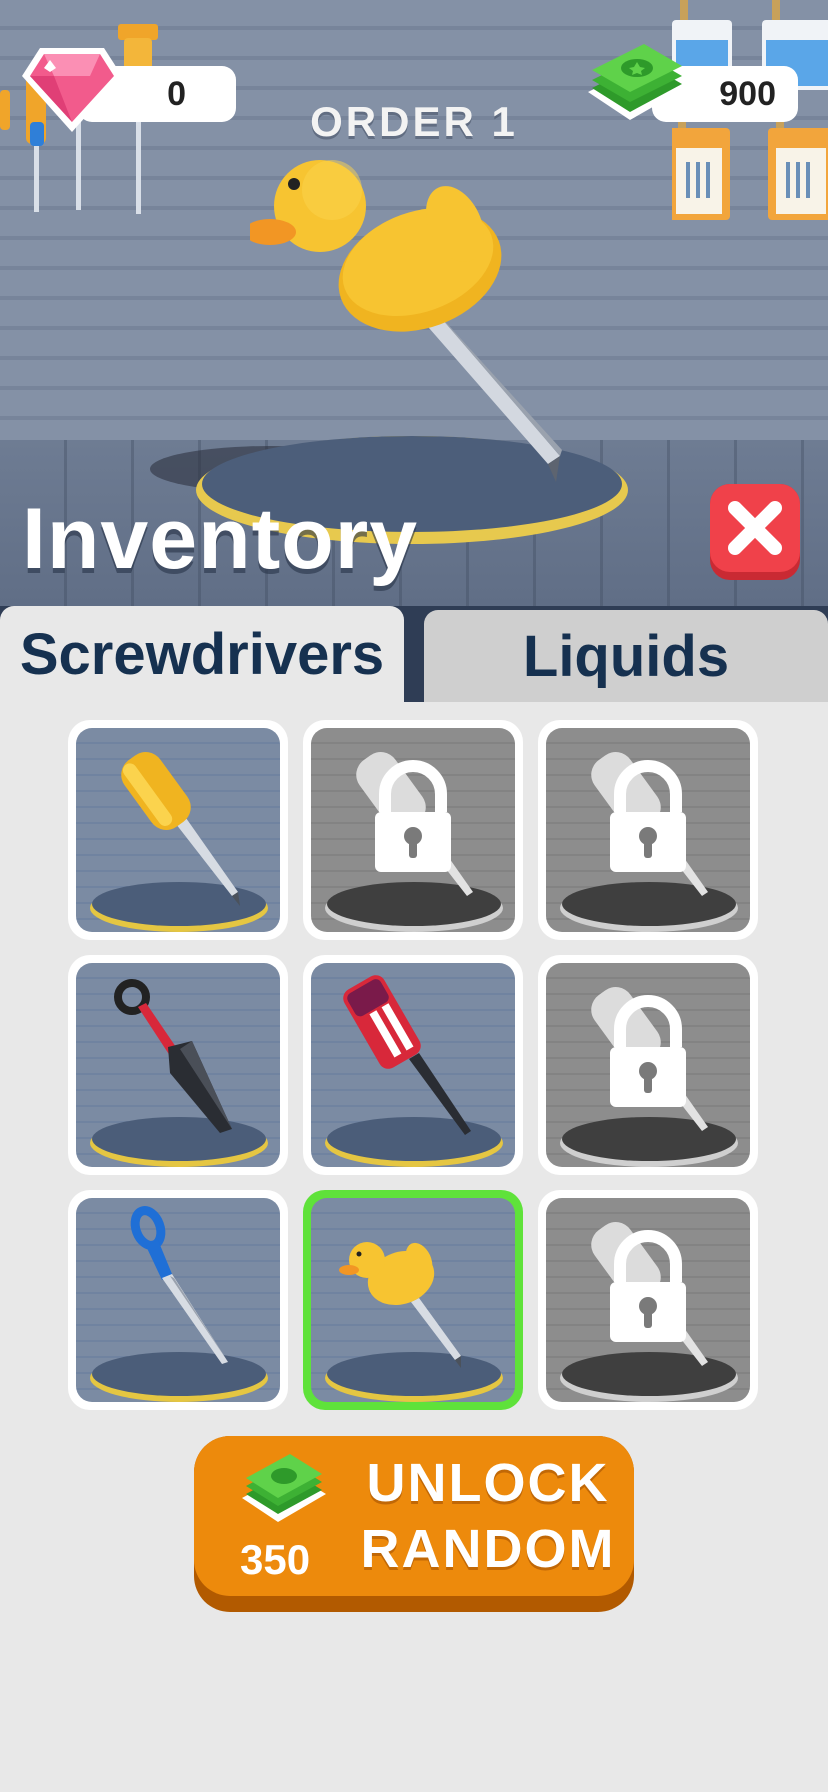  I want to click on tab-bar: Screwdrivers Liquids, so click(414, 654).